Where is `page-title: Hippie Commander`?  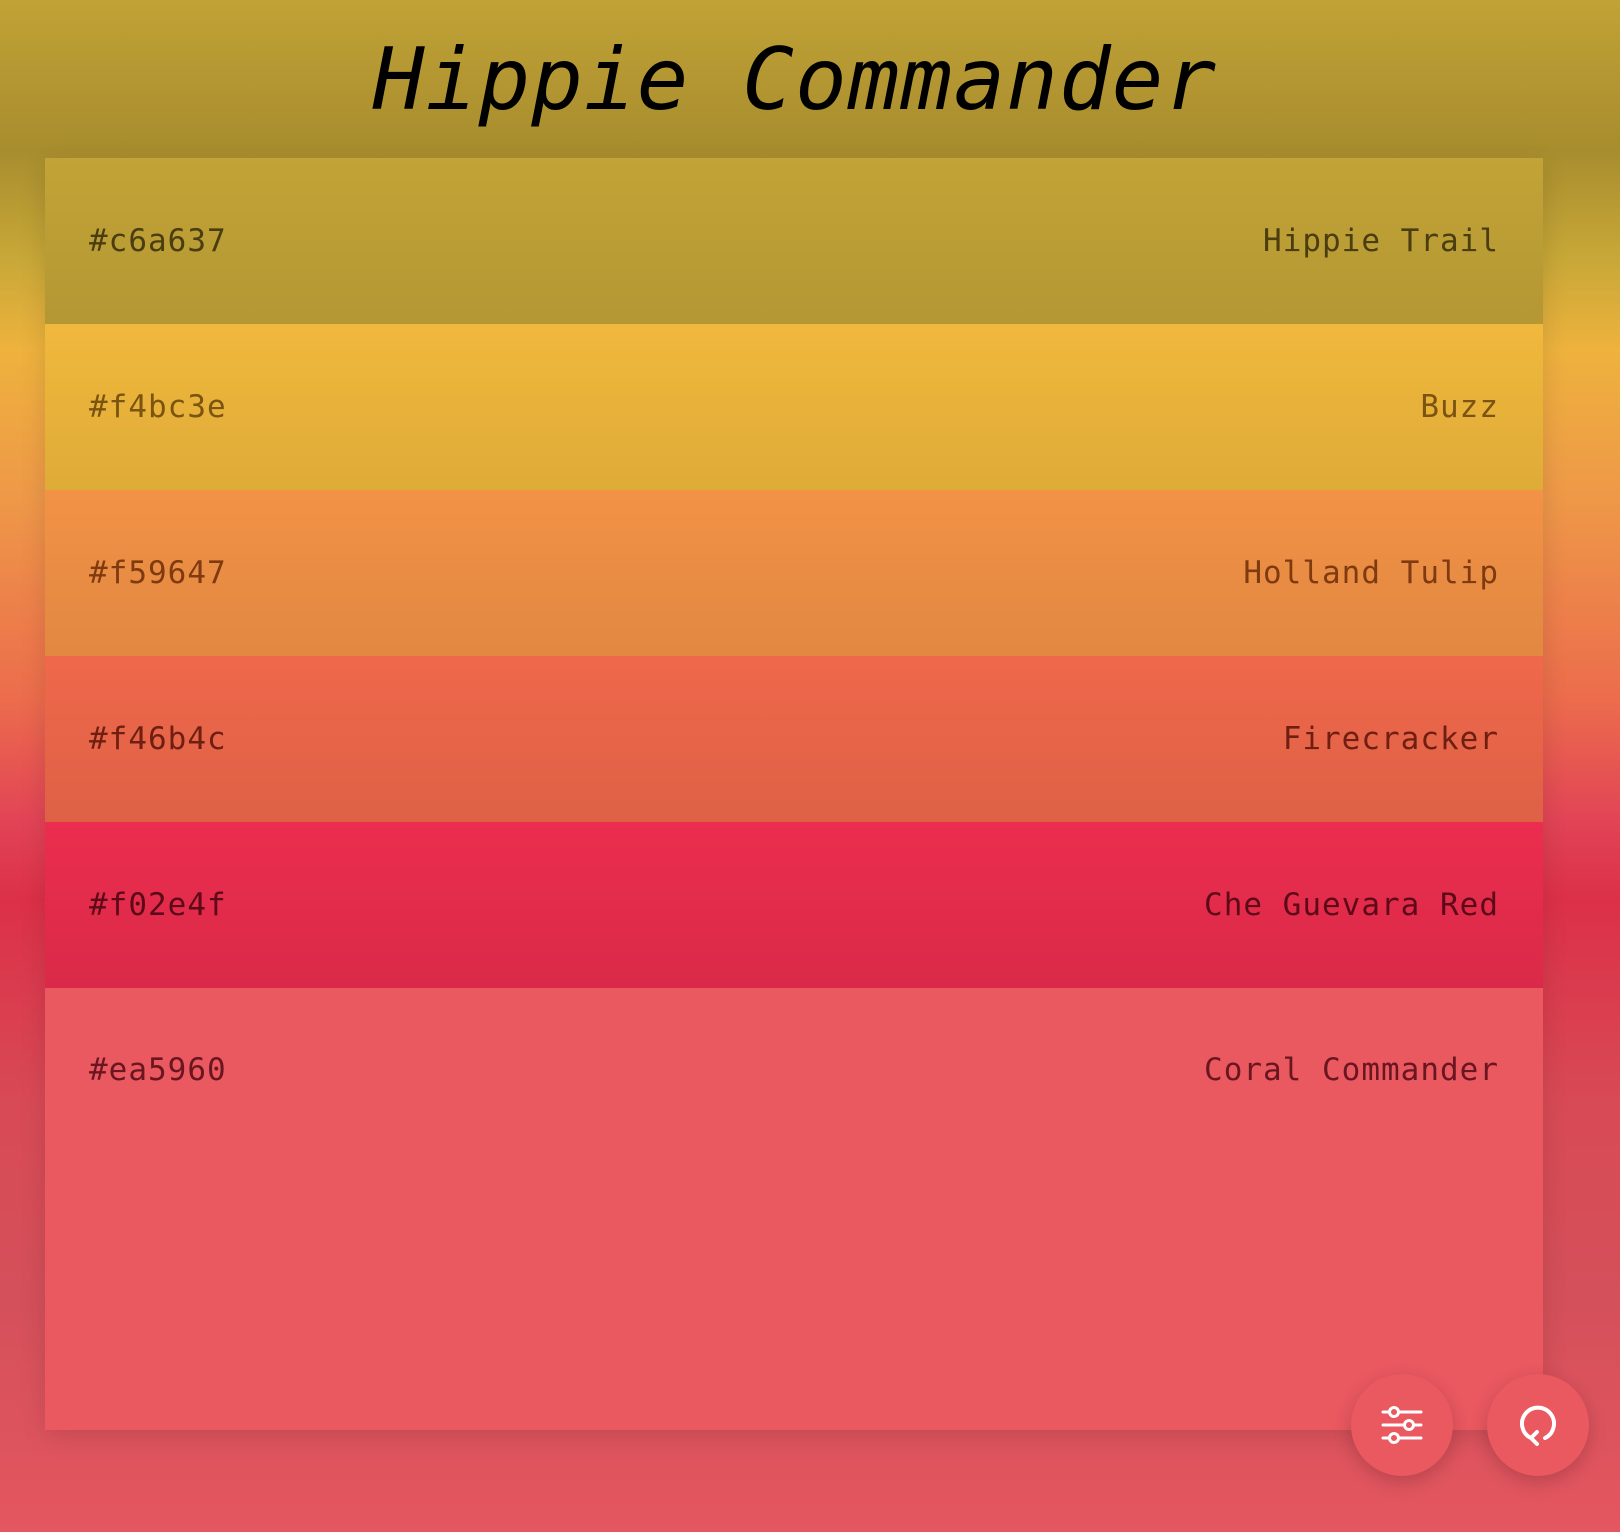
page-title: Hippie Commander is located at coordinates (795, 80).